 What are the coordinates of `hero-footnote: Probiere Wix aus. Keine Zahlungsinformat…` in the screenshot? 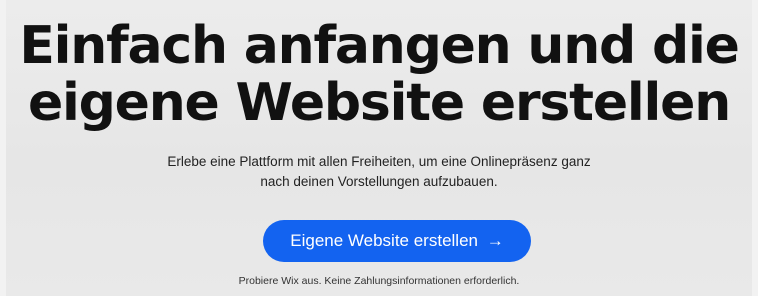 It's located at (379, 281).